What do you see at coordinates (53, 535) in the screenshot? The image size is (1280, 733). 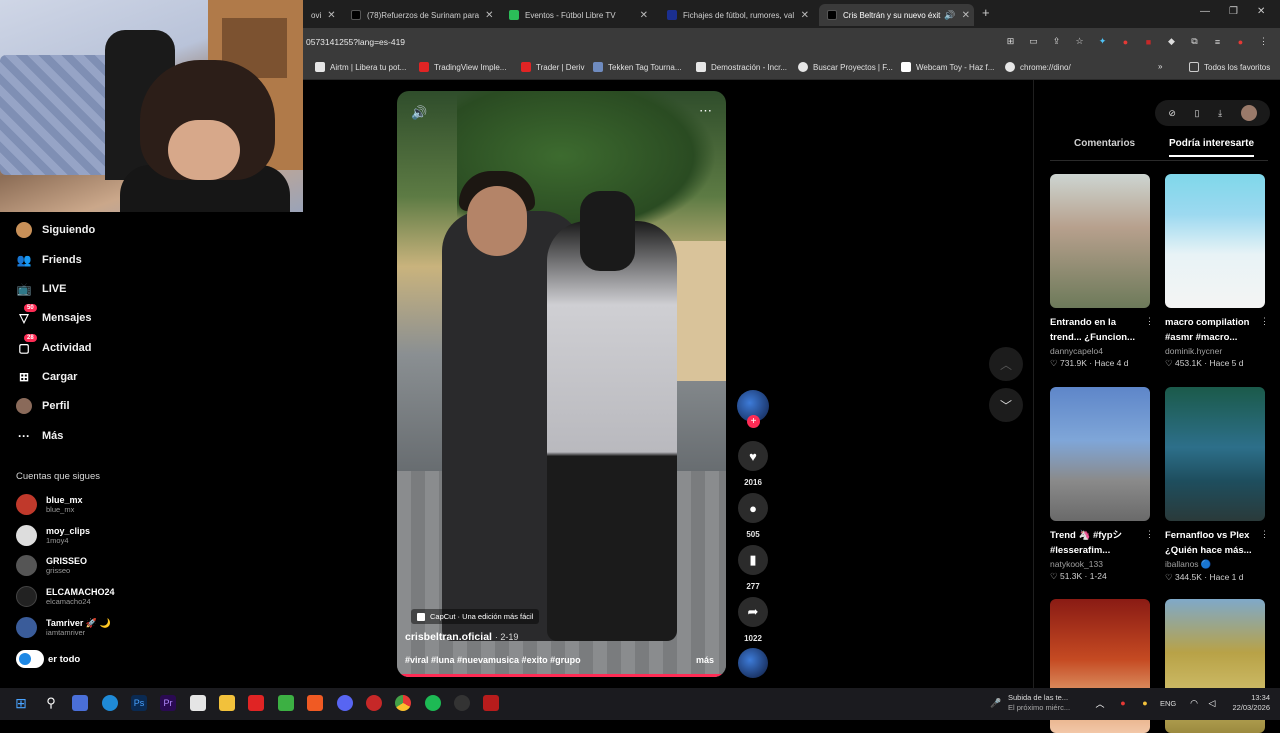 I see `following-account: moy_clips 1moy4` at bounding box center [53, 535].